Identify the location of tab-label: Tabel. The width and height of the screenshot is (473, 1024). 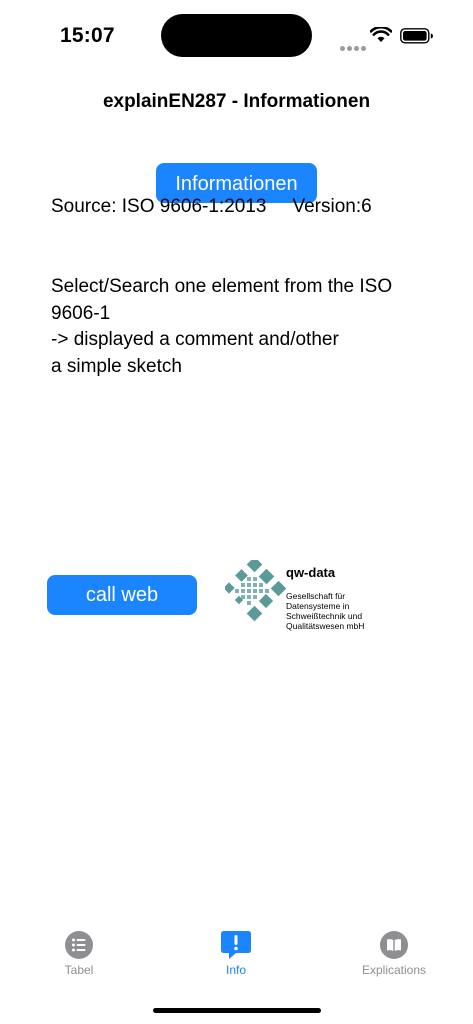
(79, 970).